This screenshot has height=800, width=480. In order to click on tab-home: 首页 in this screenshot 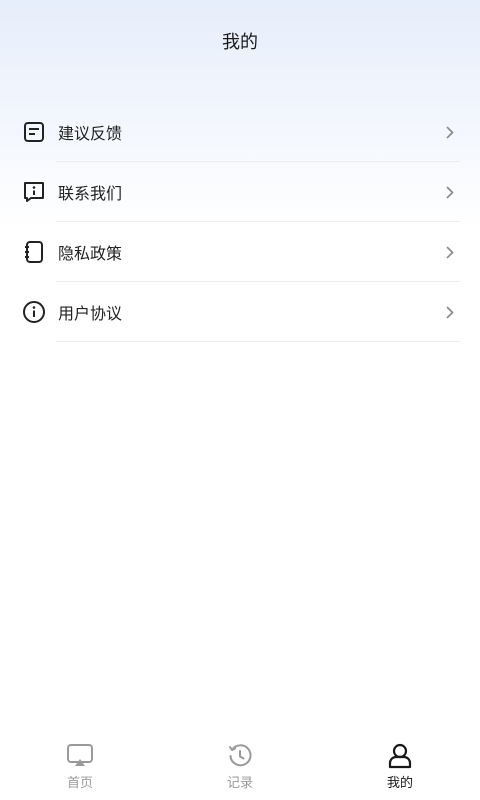, I will do `click(80, 765)`.